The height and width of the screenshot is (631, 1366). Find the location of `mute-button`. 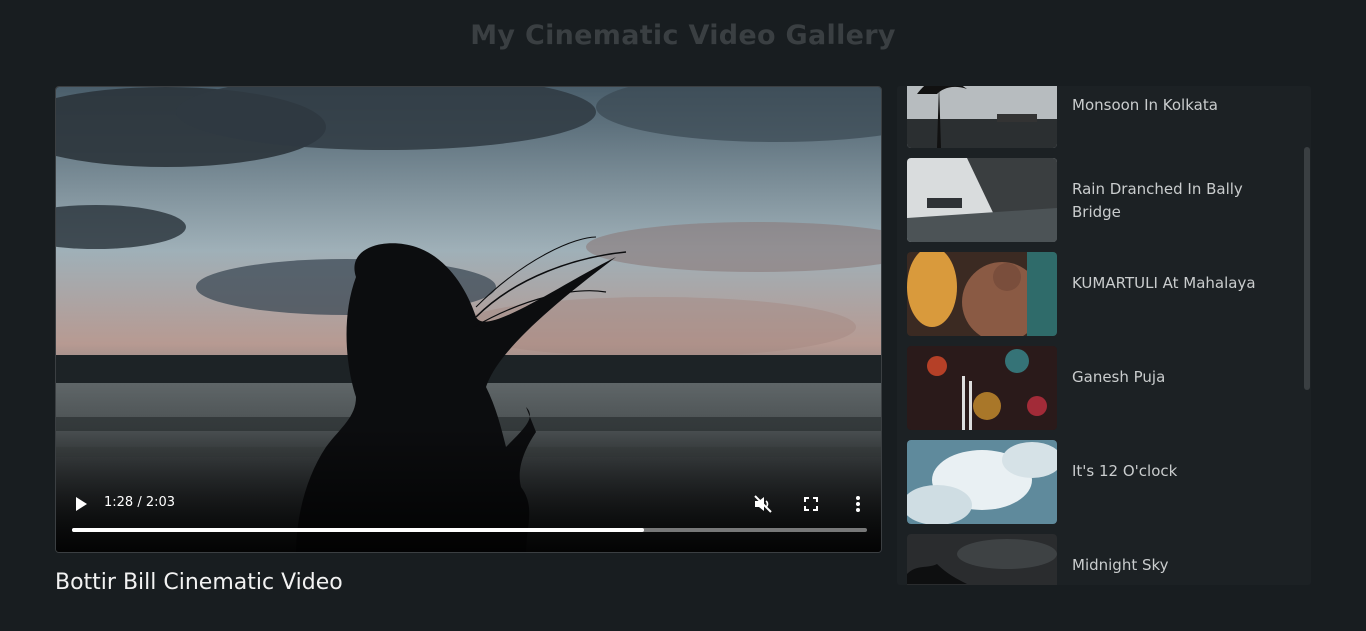

mute-button is located at coordinates (763, 504).